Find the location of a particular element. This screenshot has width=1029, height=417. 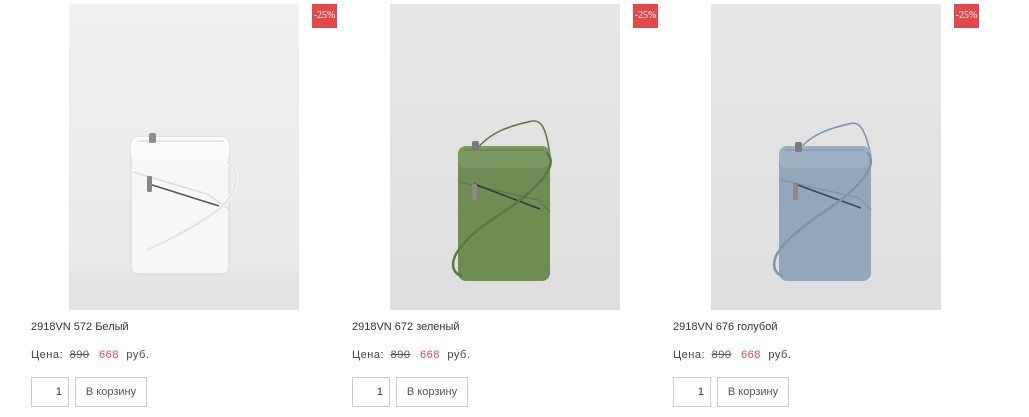

product-name: 2918VN 572 Белый is located at coordinates (80, 327).